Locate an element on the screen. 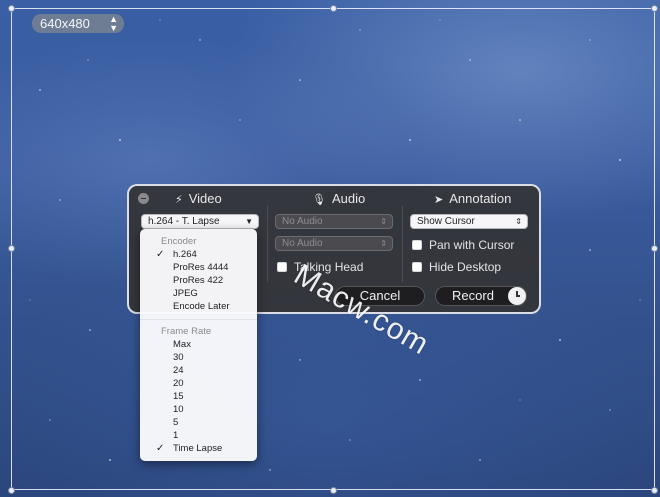 The width and height of the screenshot is (660, 497). menu-item-encoder: Encode Later is located at coordinates (201, 306).